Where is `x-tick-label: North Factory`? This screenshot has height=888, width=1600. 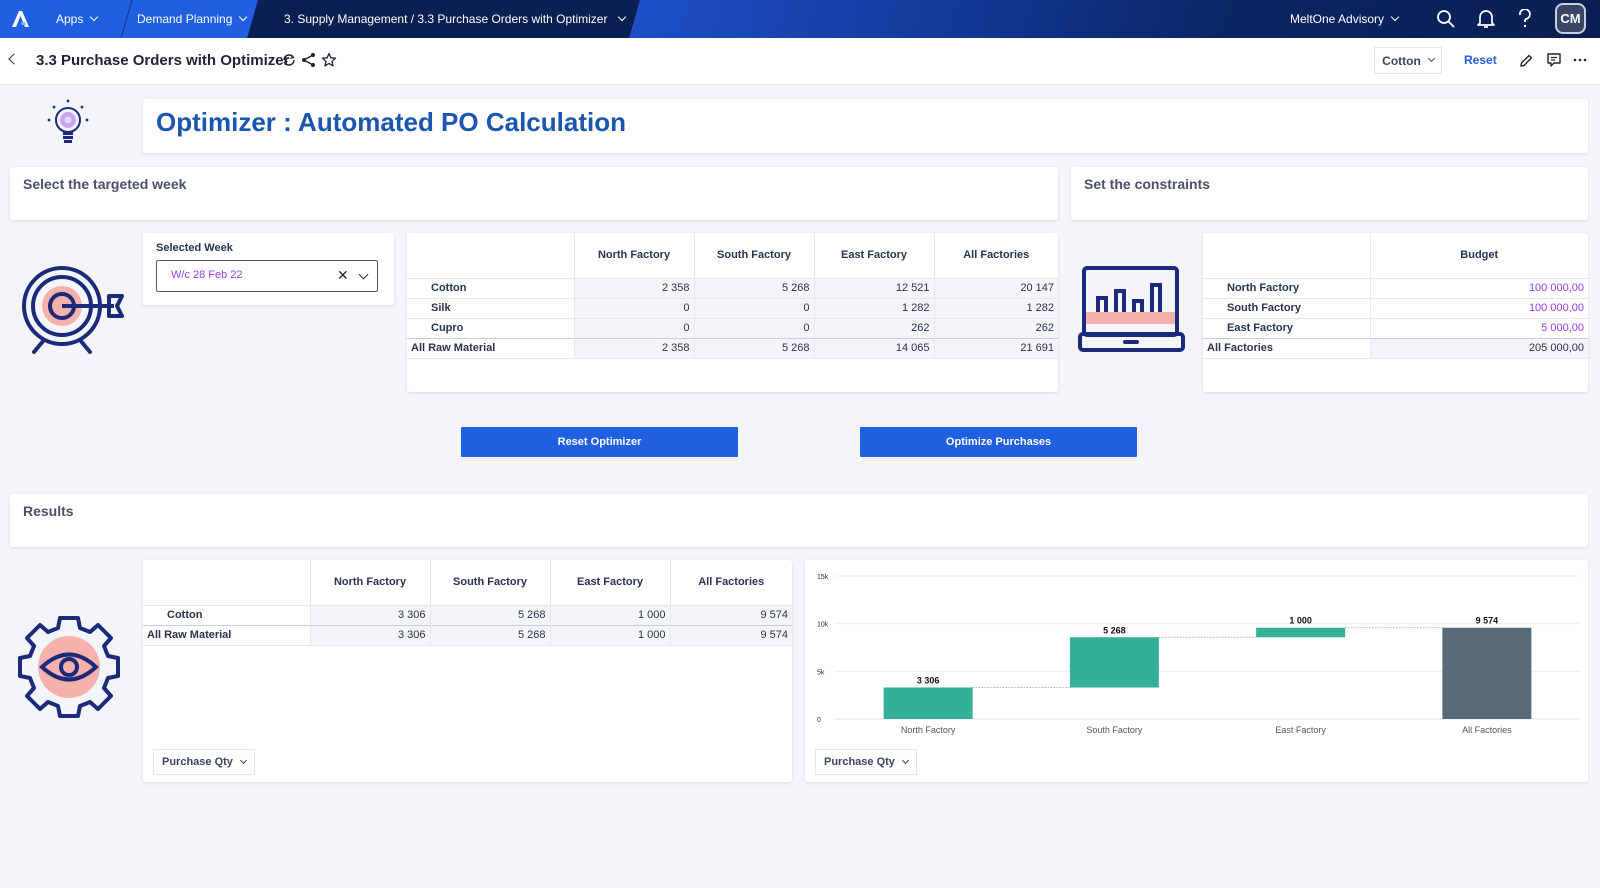 x-tick-label: North Factory is located at coordinates (928, 730).